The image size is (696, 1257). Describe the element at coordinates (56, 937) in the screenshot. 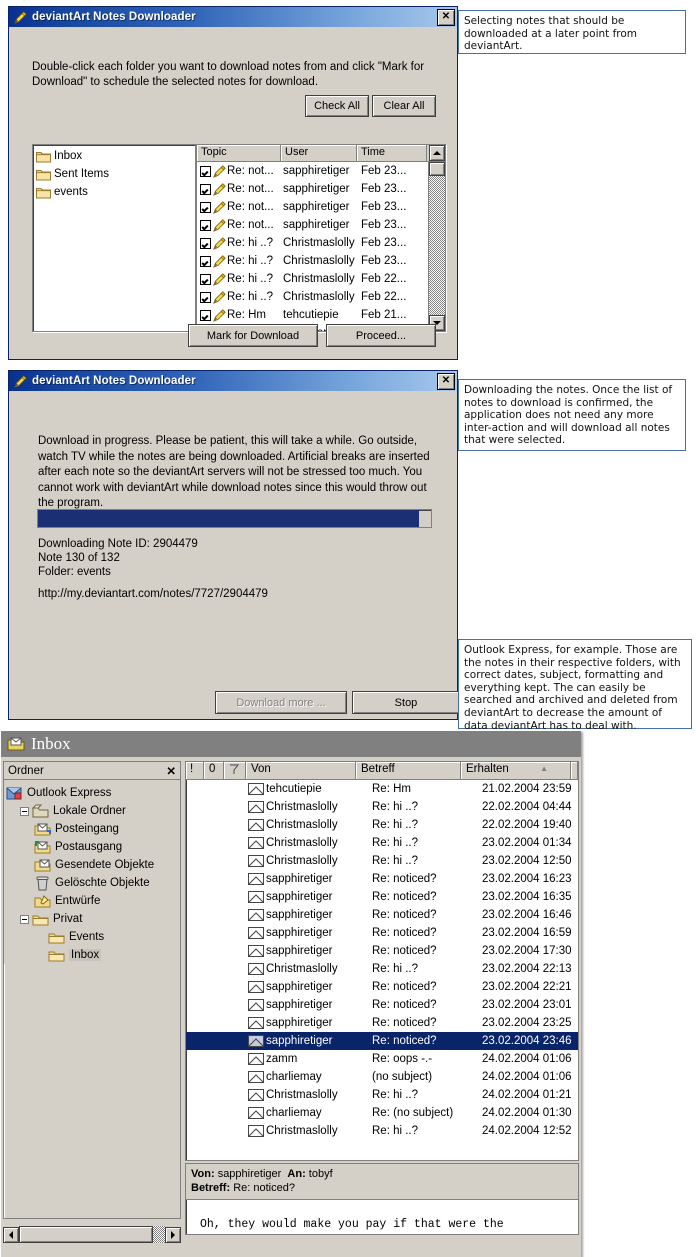

I see `folder-icon` at that location.